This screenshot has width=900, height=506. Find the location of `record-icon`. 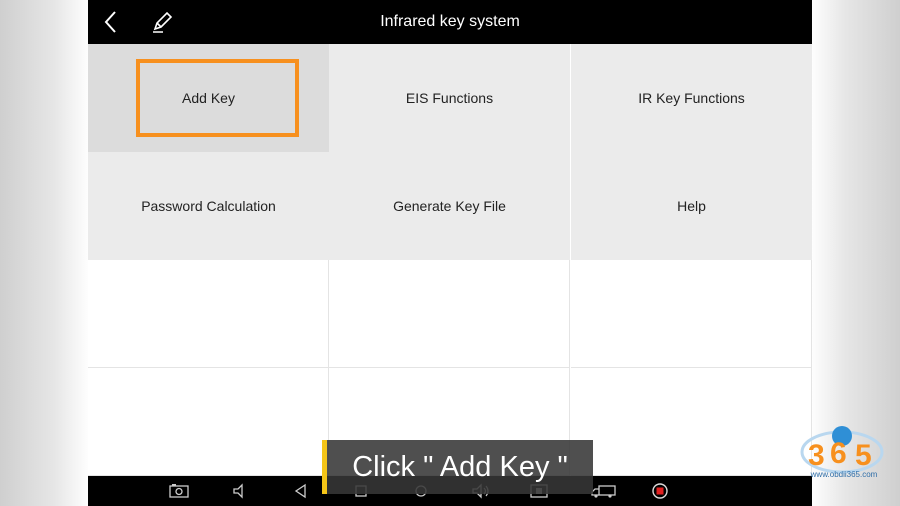

record-icon is located at coordinates (660, 491).